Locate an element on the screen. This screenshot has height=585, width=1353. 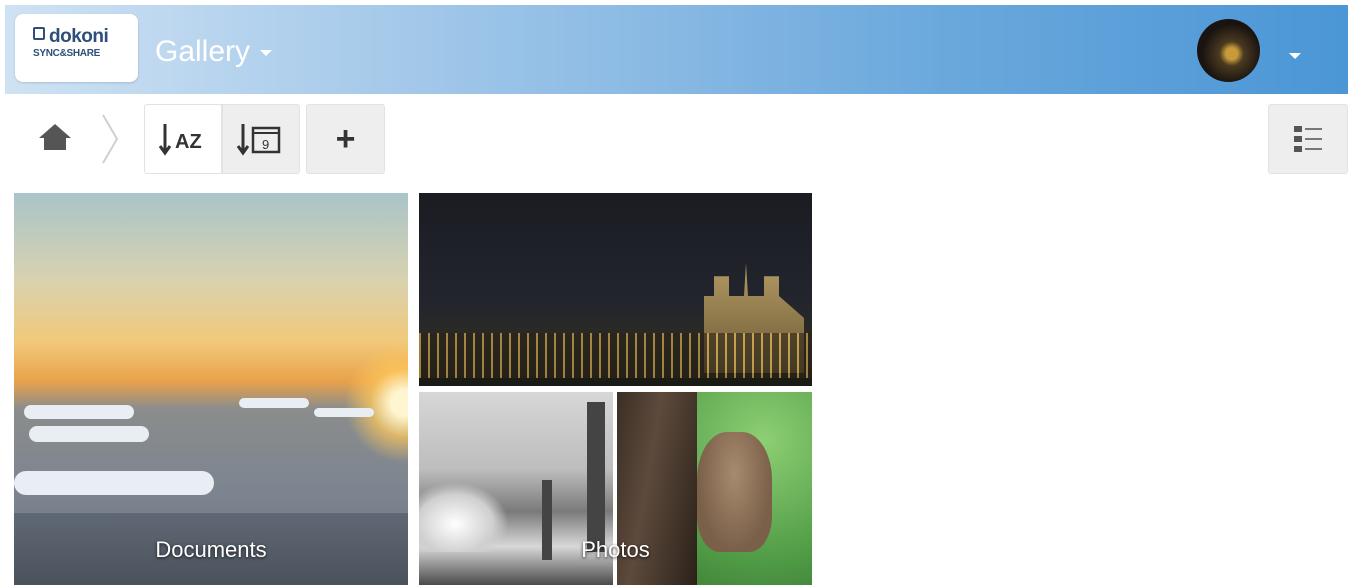
list-view-icon is located at coordinates (1308, 139).